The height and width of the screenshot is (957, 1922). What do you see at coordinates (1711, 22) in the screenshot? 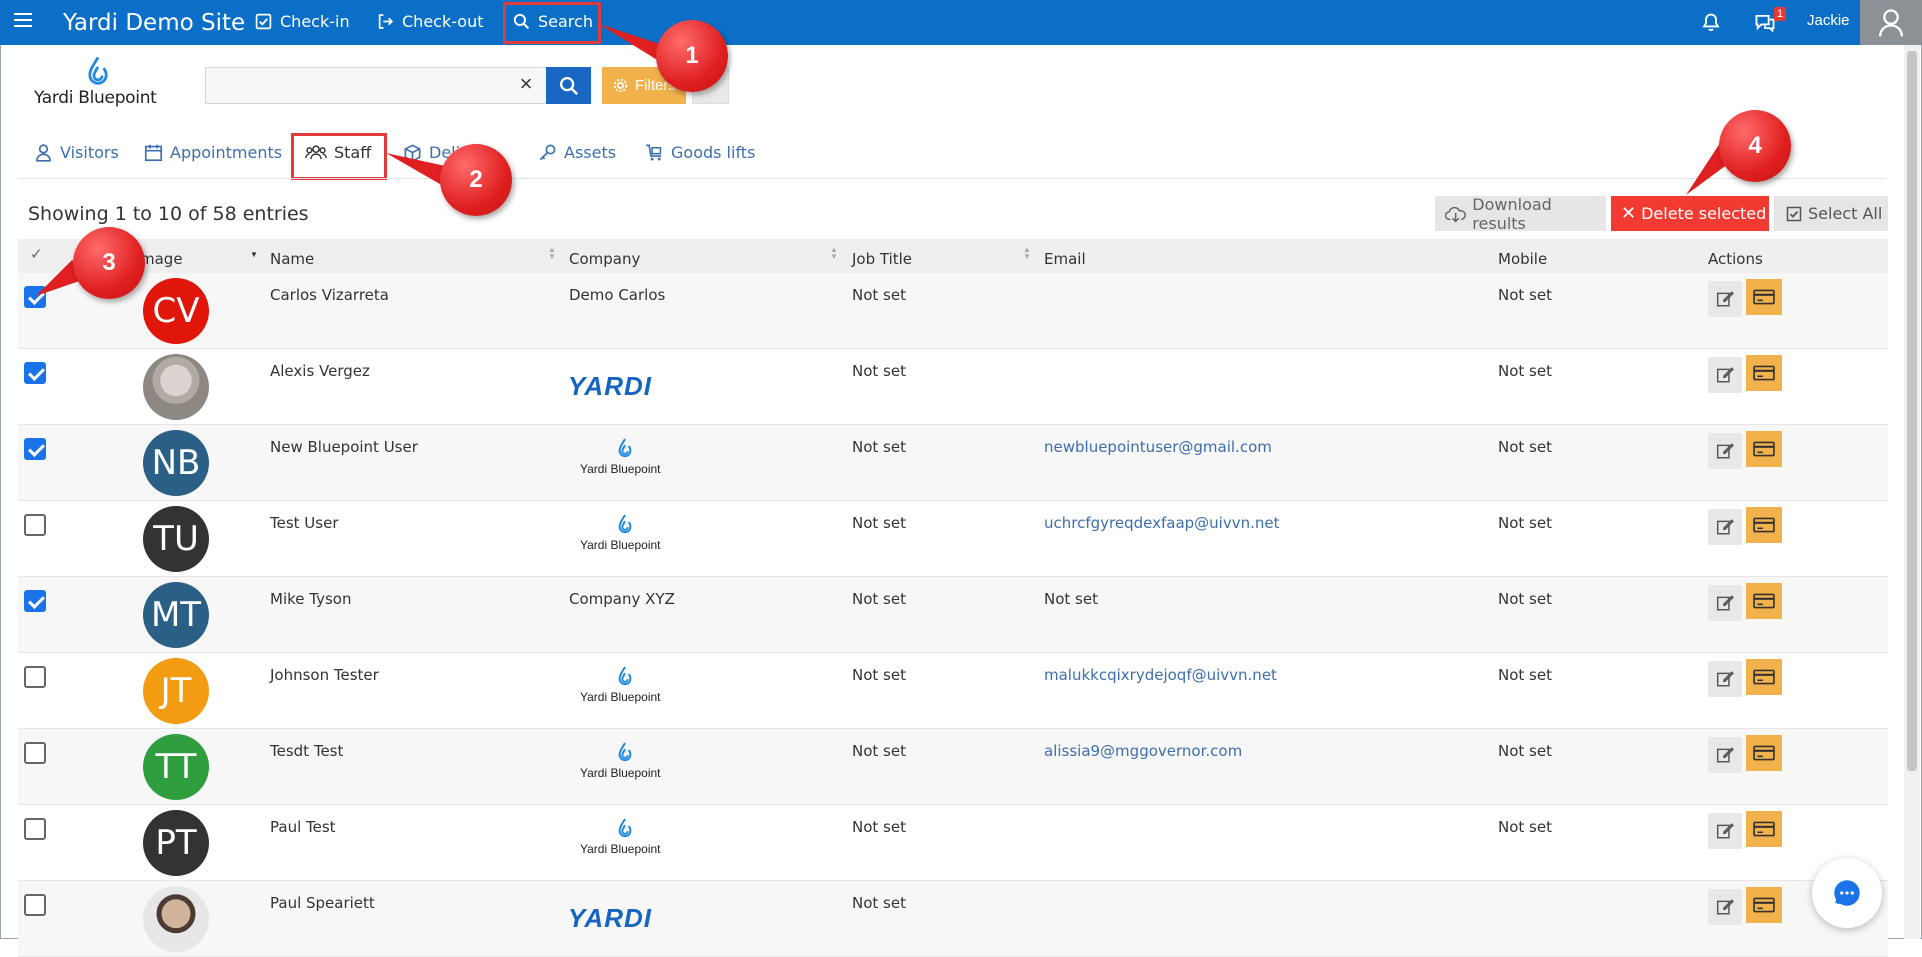
I see `bell-icon` at bounding box center [1711, 22].